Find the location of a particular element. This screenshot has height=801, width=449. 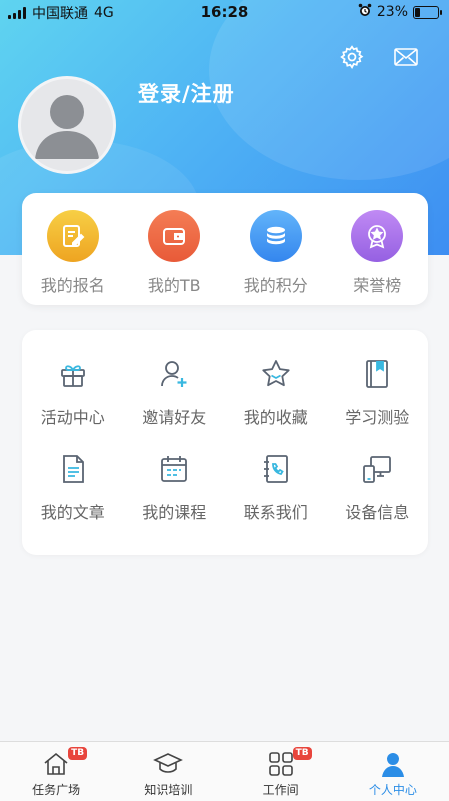

header-decoration is located at coordinates (329, 90).